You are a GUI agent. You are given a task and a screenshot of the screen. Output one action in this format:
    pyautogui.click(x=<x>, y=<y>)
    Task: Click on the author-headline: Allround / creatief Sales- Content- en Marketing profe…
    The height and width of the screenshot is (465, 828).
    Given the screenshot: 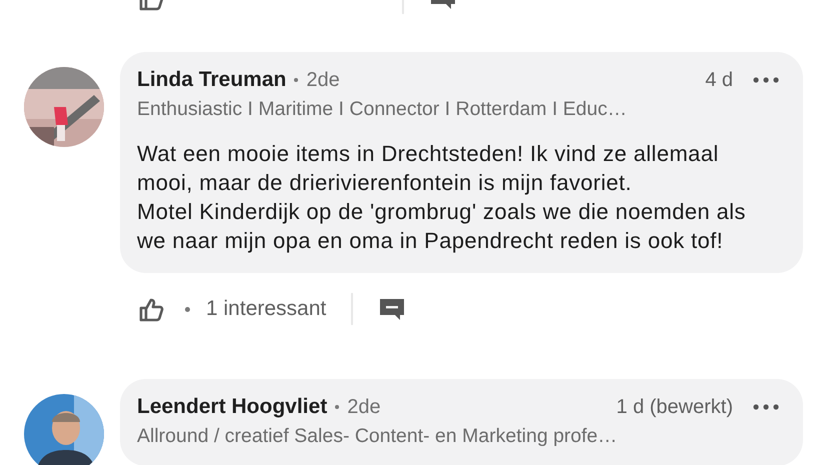 What is the action you would take?
    pyautogui.click(x=377, y=436)
    